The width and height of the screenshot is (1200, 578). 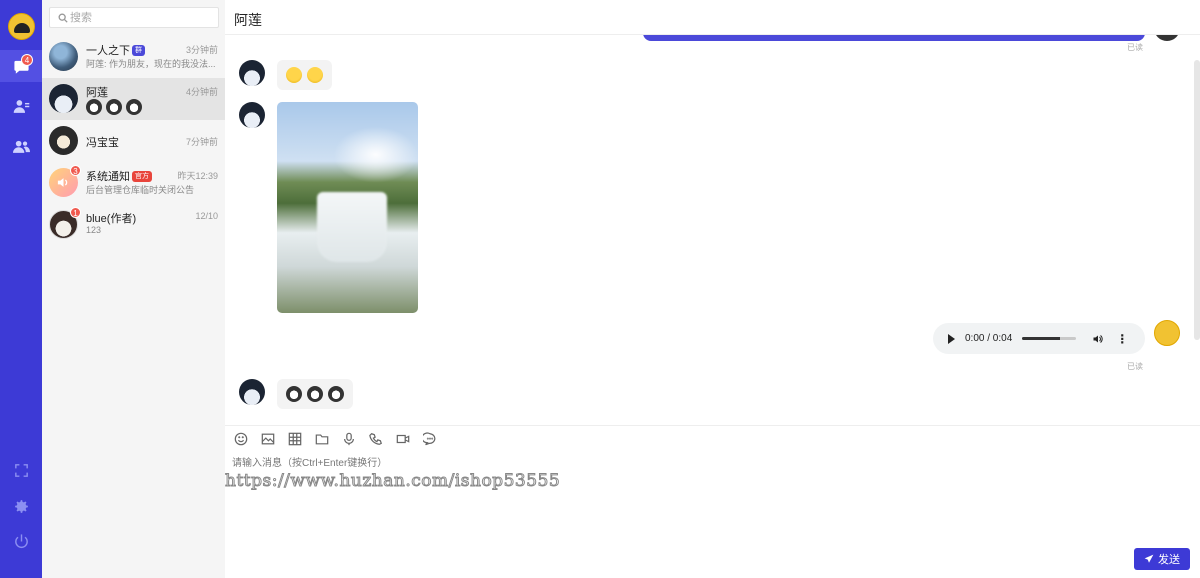 What do you see at coordinates (133, 141) in the screenshot?
I see `conversation-item: 冯宝宝 7分钟前` at bounding box center [133, 141].